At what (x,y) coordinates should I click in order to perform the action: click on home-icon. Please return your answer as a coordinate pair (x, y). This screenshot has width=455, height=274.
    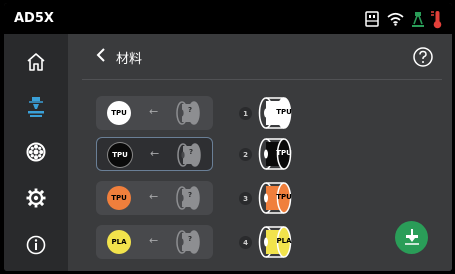
    Looking at the image, I should click on (36, 64).